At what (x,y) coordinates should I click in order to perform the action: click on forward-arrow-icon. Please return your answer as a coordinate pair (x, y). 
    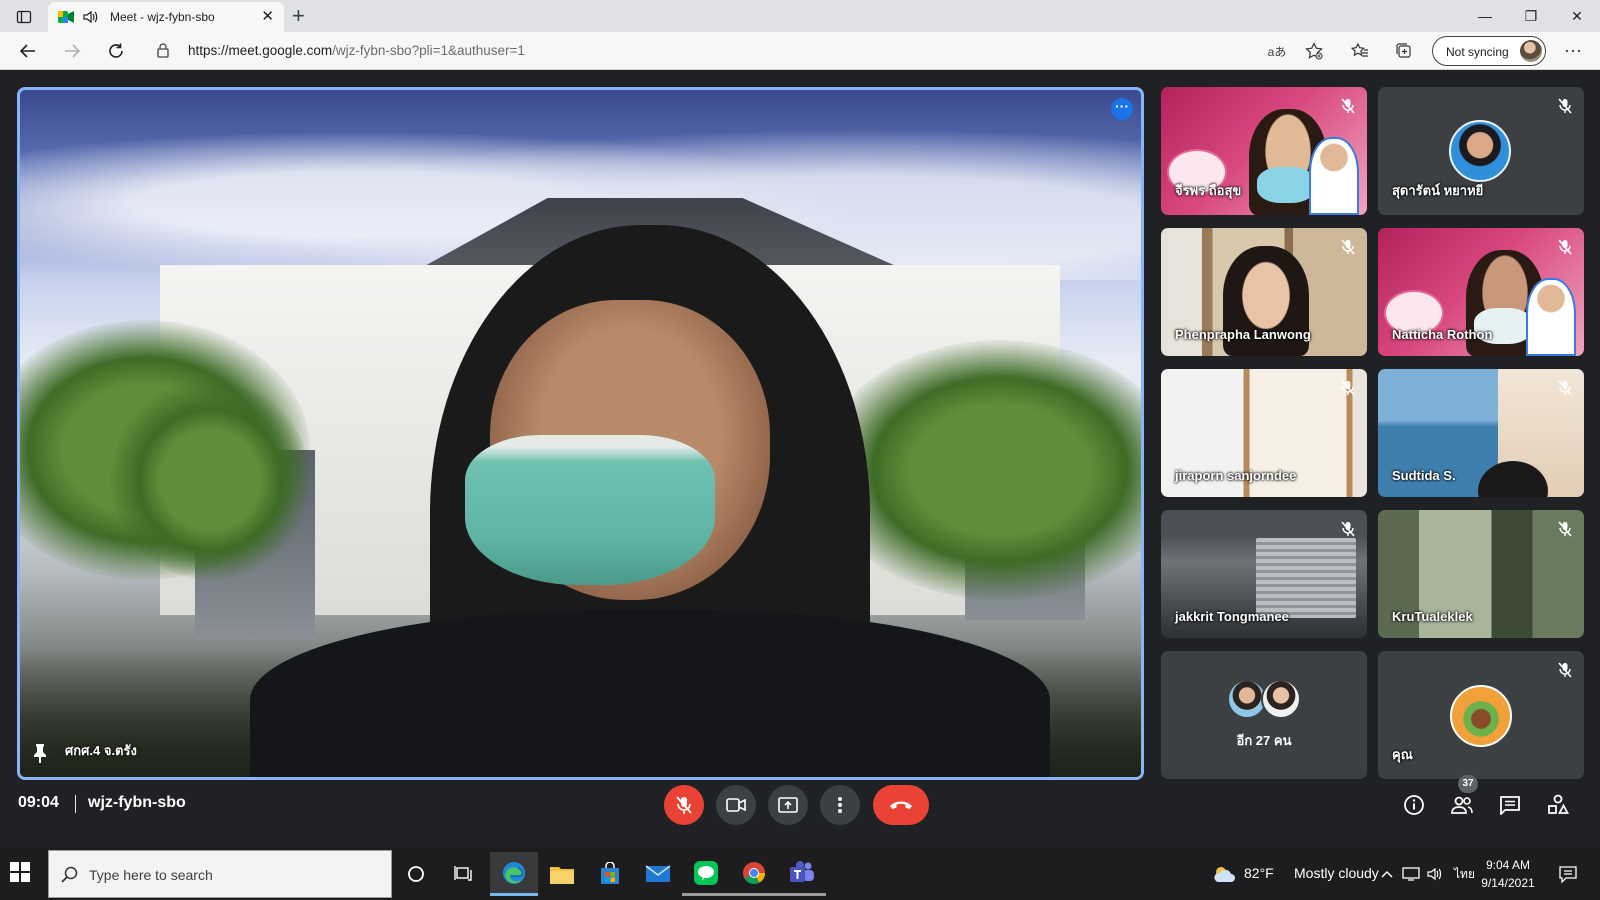
    Looking at the image, I should click on (72, 51).